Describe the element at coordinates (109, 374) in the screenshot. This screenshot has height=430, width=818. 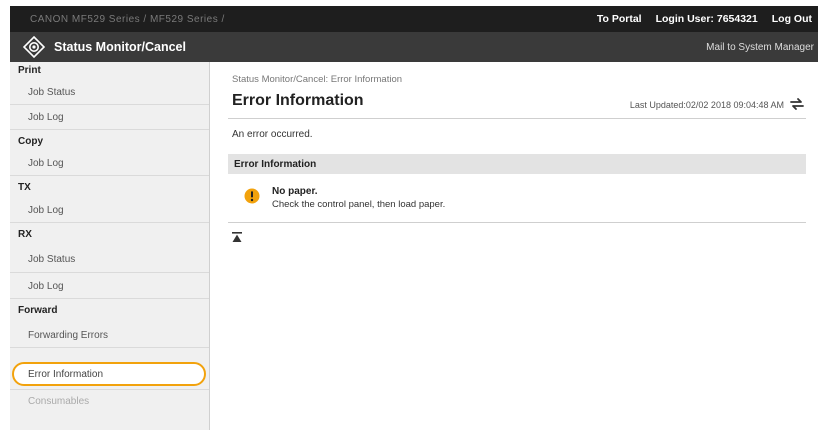
I see `sidebar-item-error-information: Error Information` at that location.